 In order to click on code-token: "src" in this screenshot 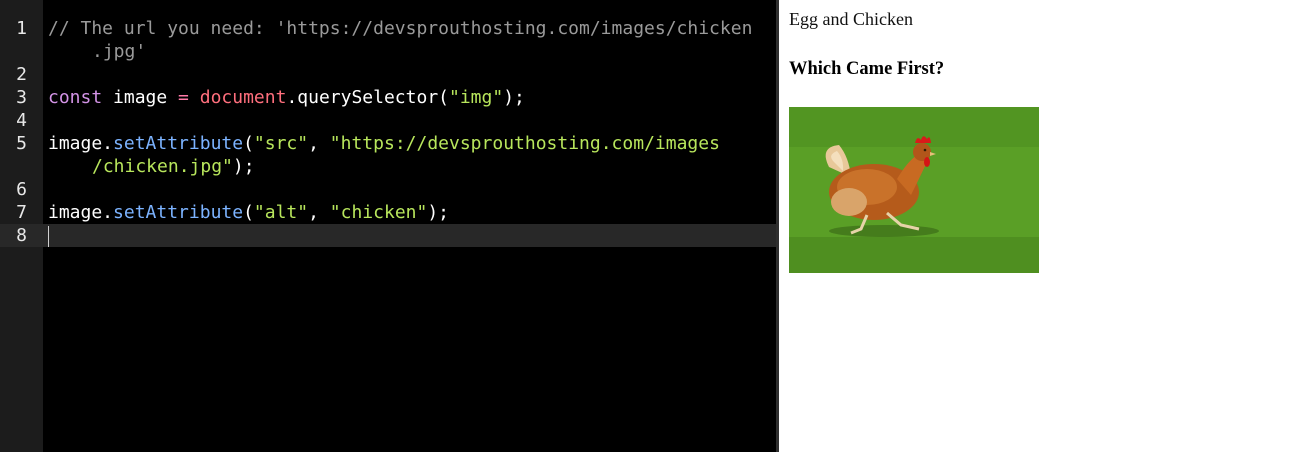, I will do `click(281, 143)`.